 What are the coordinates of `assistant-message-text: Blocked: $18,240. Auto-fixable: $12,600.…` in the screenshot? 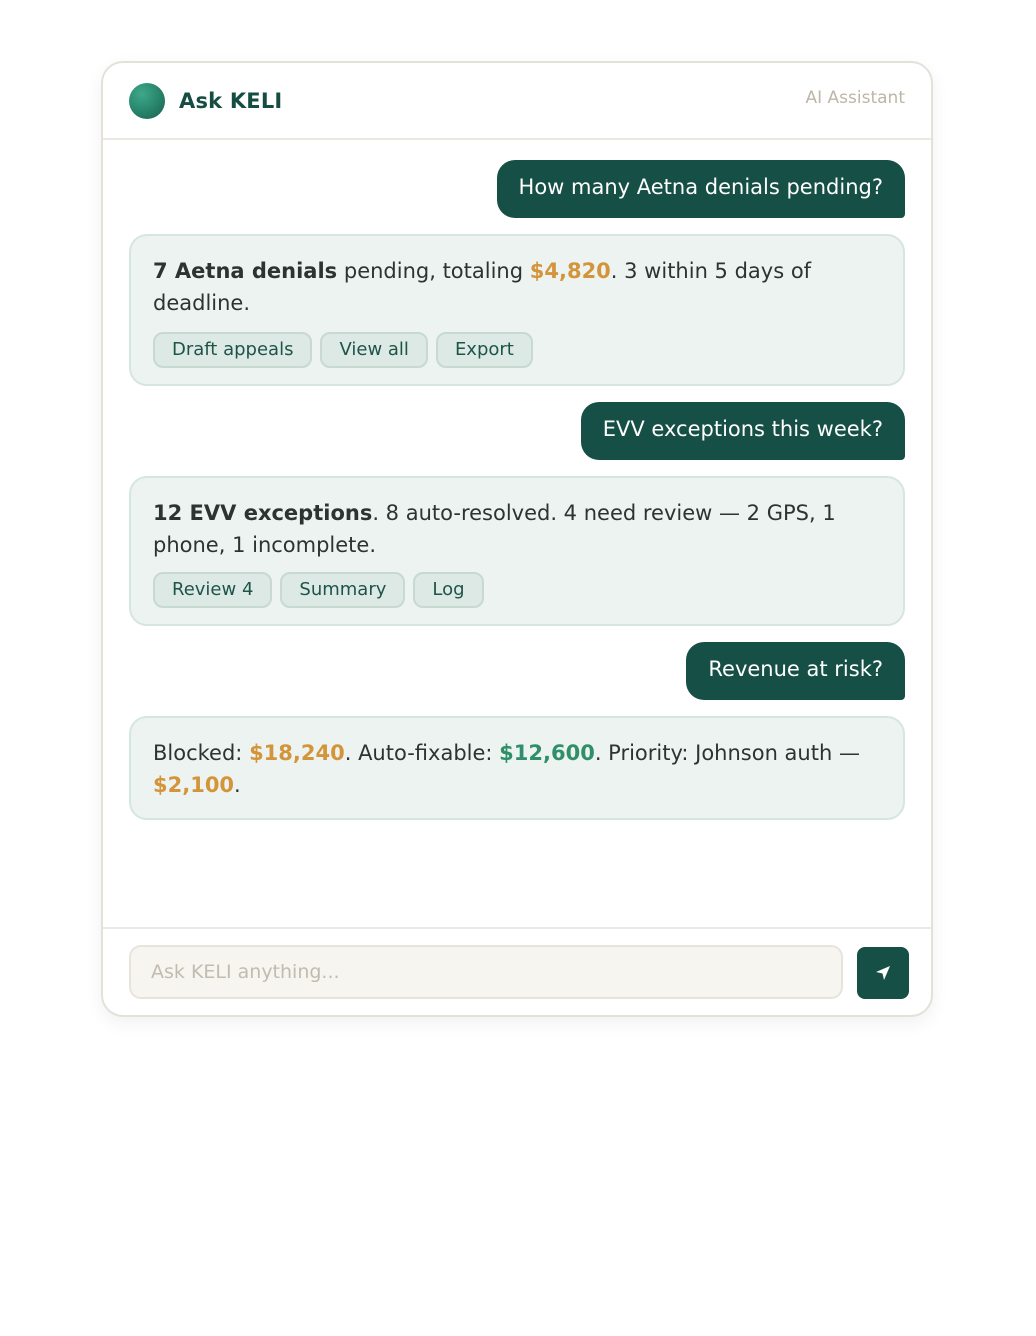 It's located at (517, 769).